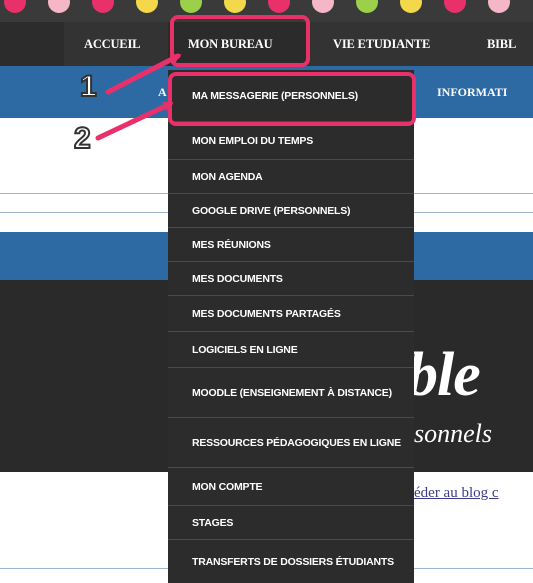  What do you see at coordinates (82, 138) in the screenshot?
I see `annotation-number-2: 2` at bounding box center [82, 138].